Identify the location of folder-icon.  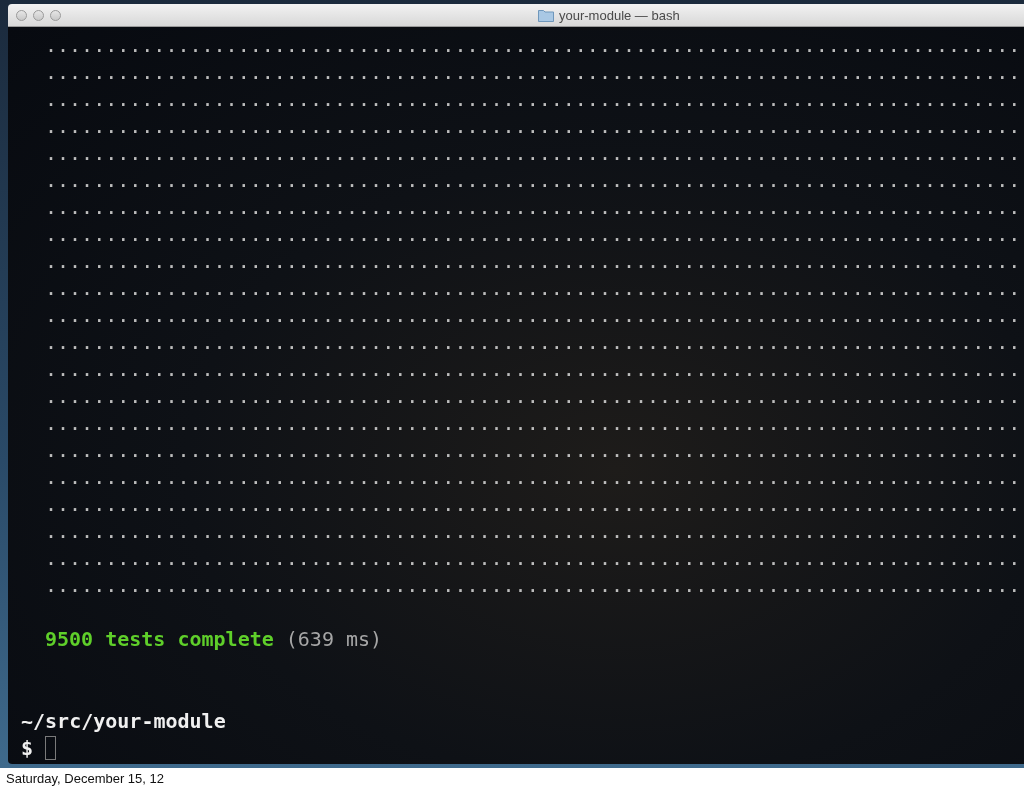
(546, 15).